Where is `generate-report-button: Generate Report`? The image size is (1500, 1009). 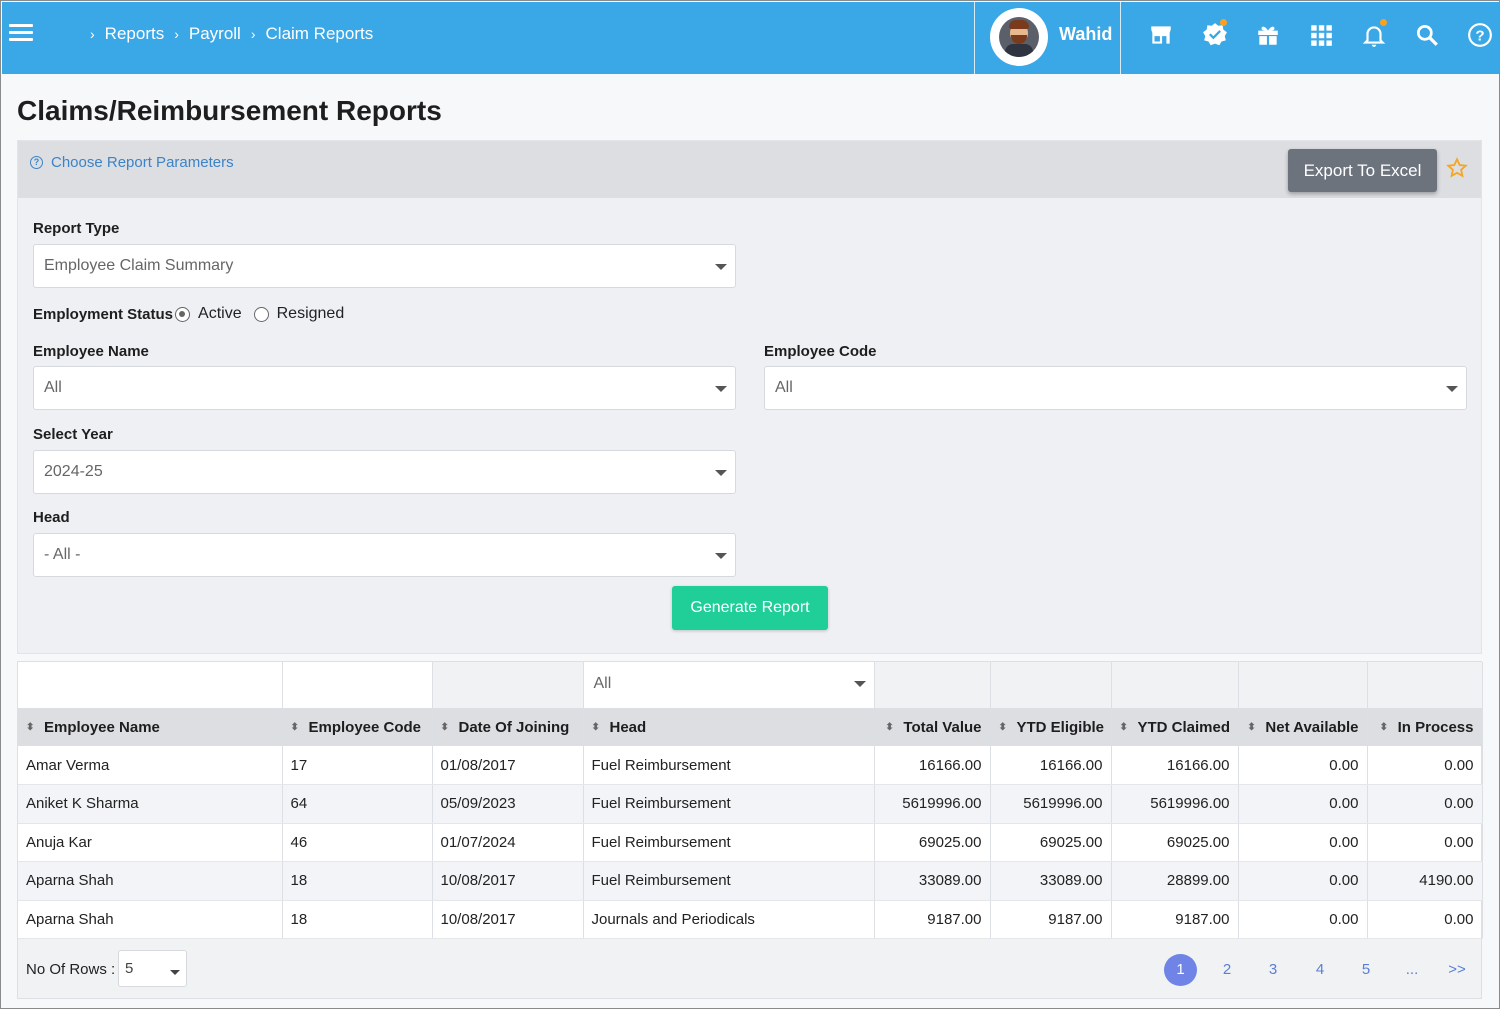
generate-report-button: Generate Report is located at coordinates (750, 608).